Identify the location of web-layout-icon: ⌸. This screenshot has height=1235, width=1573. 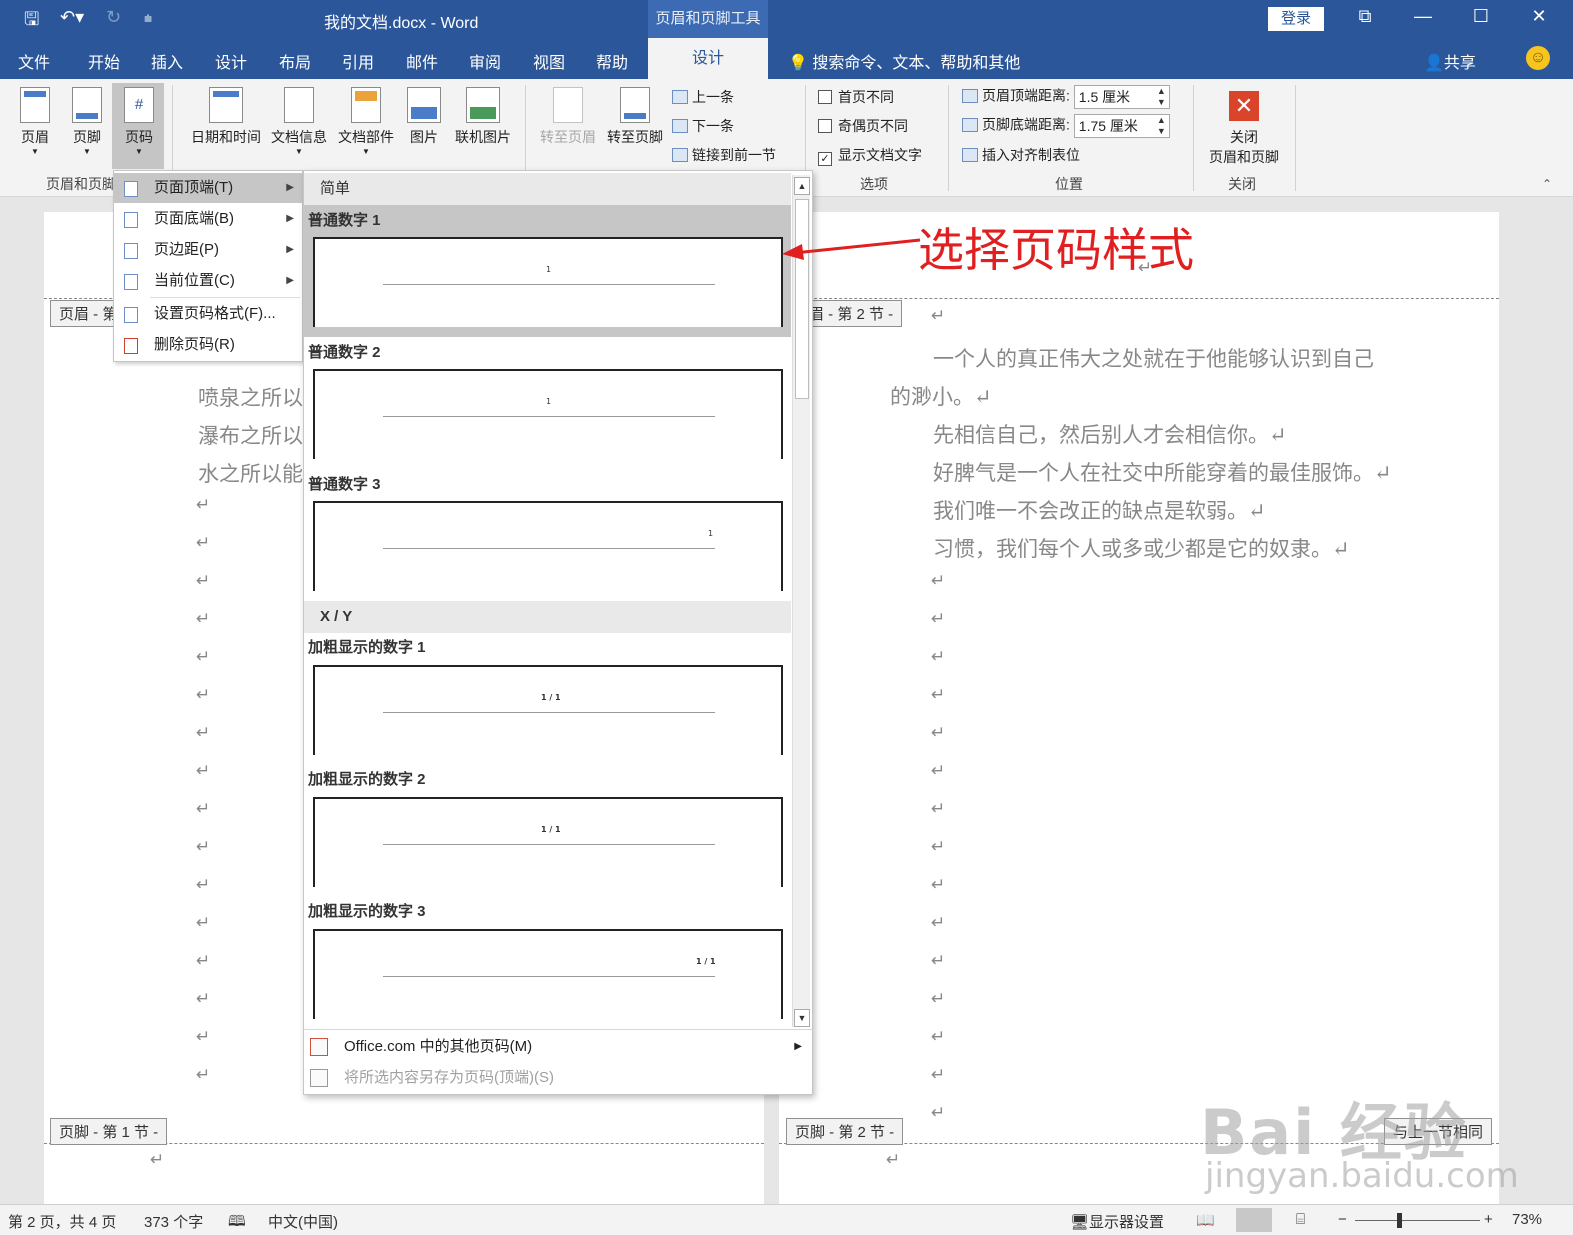
(1300, 1219).